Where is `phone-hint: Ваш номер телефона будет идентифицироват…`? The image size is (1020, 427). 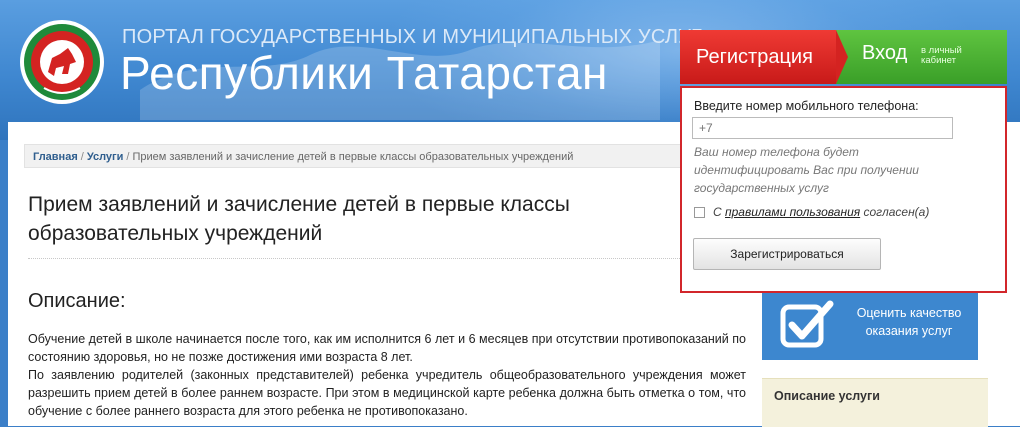 phone-hint: Ваш номер телефона будет идентифицироват… is located at coordinates (806, 170).